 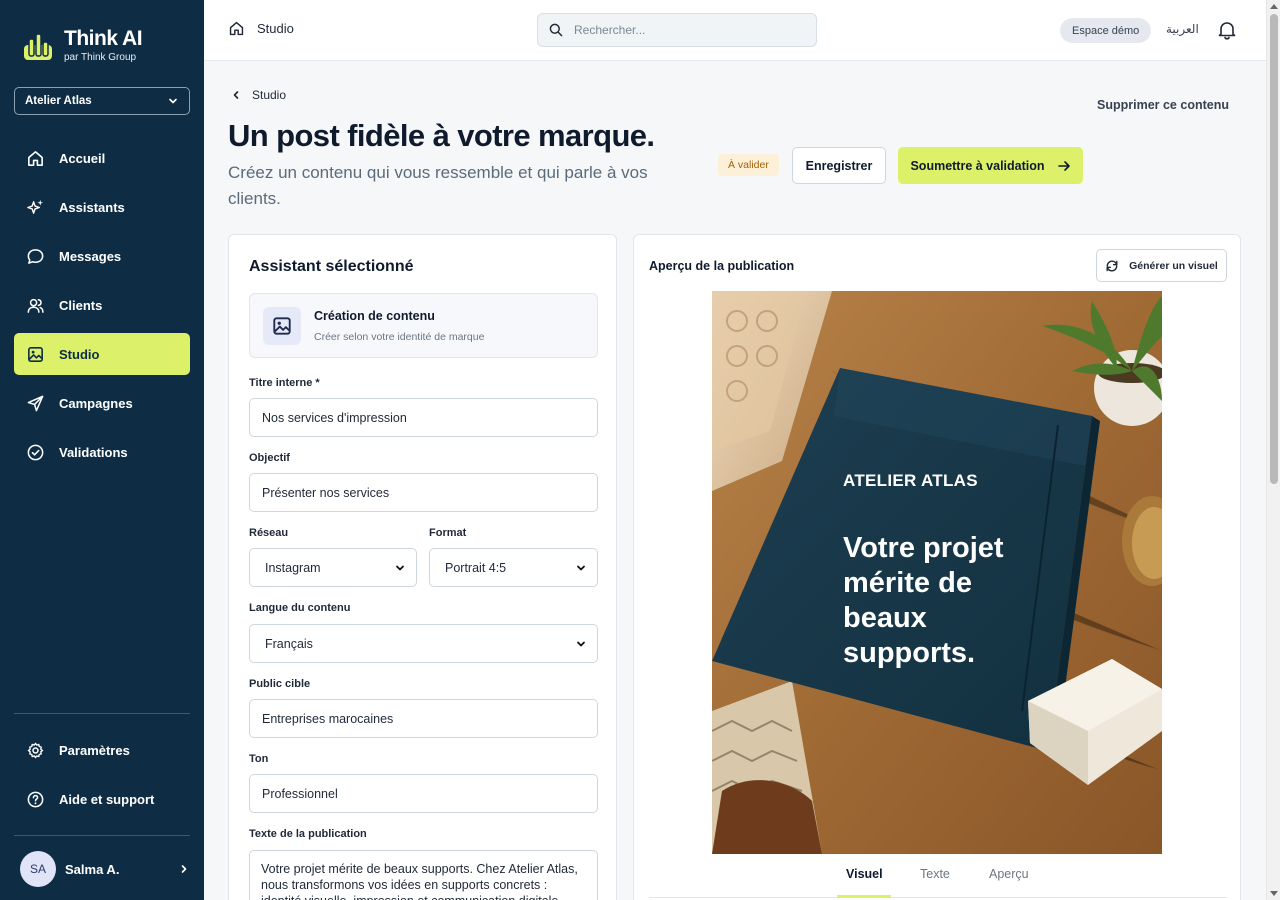 I want to click on sidebar-item-label: Validations, so click(x=93, y=452).